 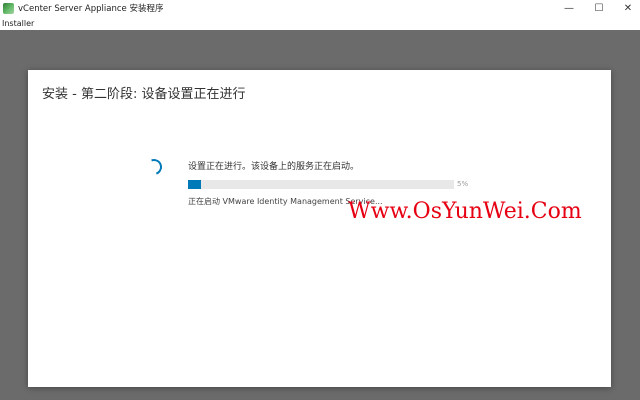 What do you see at coordinates (465, 211) in the screenshot?
I see `watermark-text: Www.OsYunWei.Com` at bounding box center [465, 211].